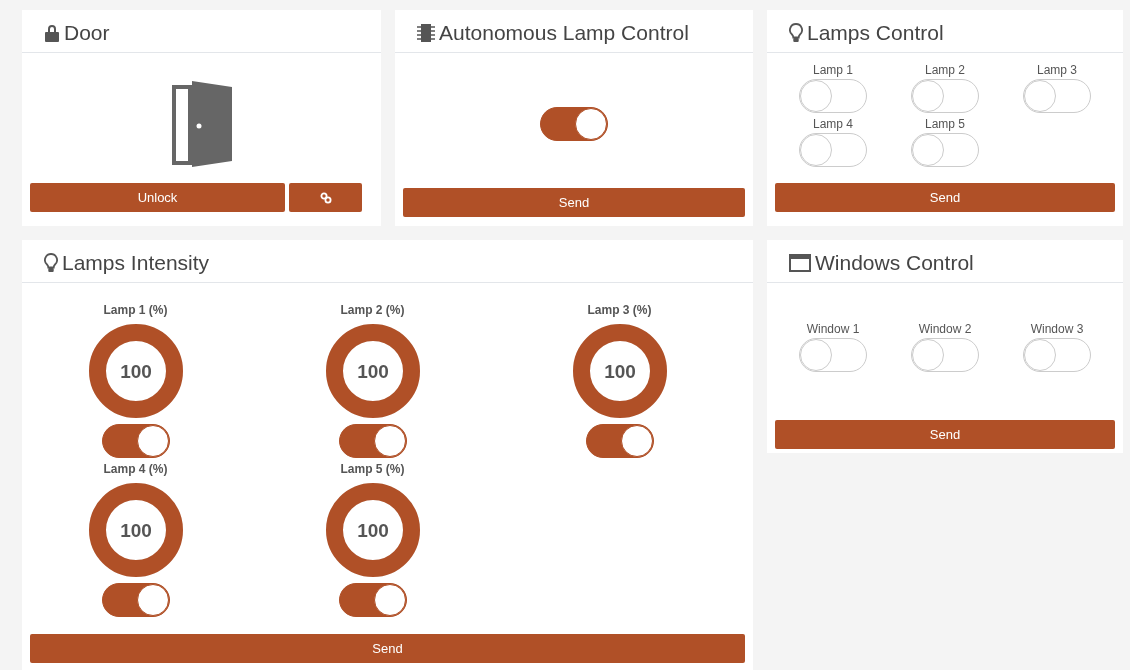 The width and height of the screenshot is (1130, 670). What do you see at coordinates (201, 124) in the screenshot?
I see `door-icon` at bounding box center [201, 124].